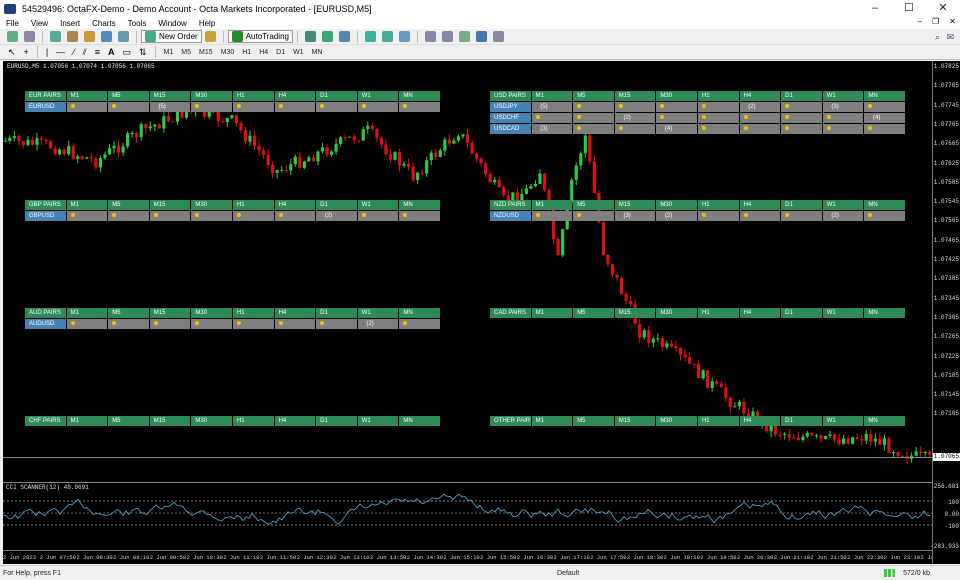 Image resolution: width=960 pixels, height=580 pixels. I want to click on cursor-icon: ↖, so click(12, 52).